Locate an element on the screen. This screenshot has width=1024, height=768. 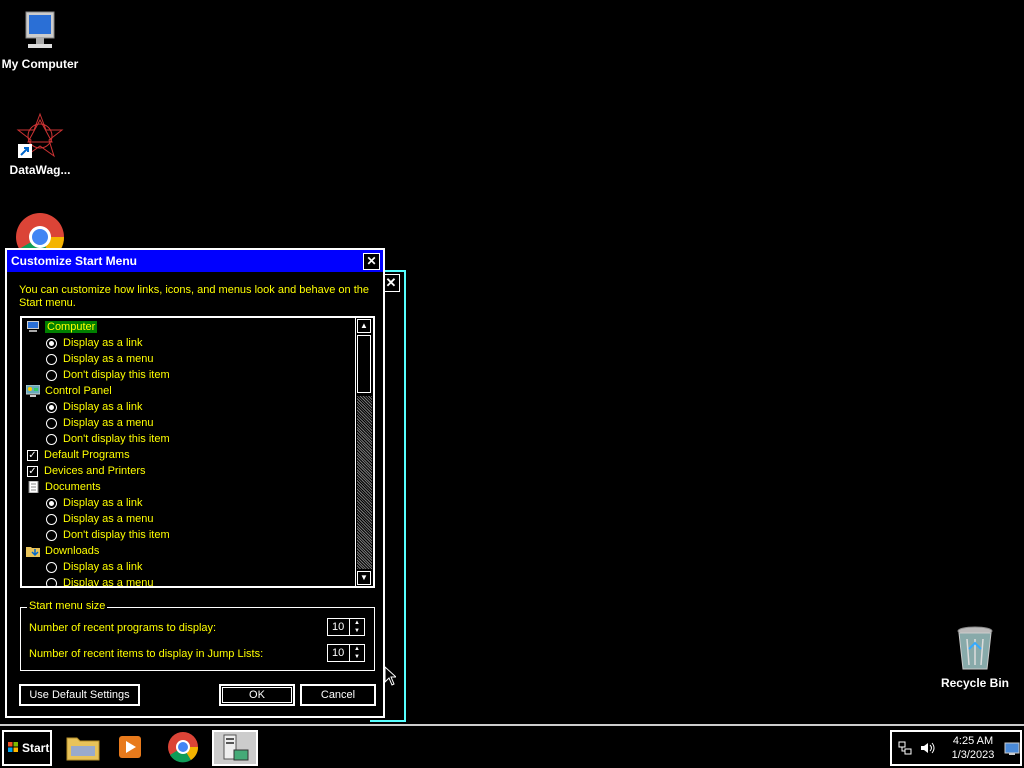
taskbar-chrome is located at coordinates (185, 748).